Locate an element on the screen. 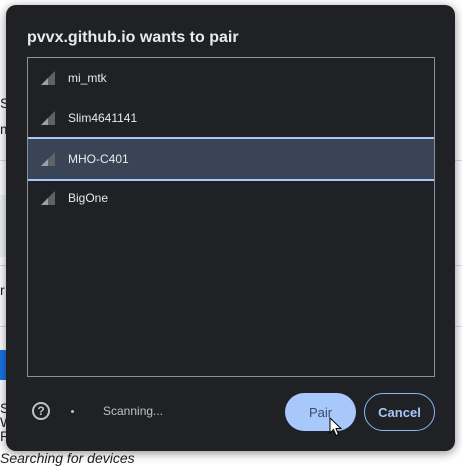 This screenshot has height=466, width=462. device-name: Slim4641141 is located at coordinates (103, 118).